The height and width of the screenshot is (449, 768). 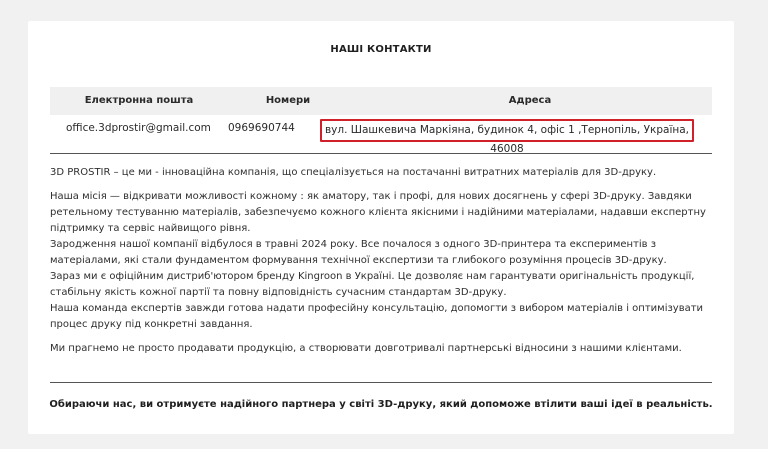 What do you see at coordinates (288, 100) in the screenshot?
I see `phone-column-header: Номери` at bounding box center [288, 100].